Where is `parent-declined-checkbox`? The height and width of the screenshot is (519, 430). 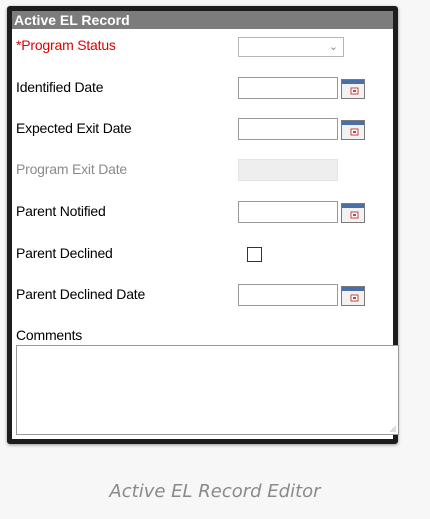
parent-declined-checkbox is located at coordinates (254, 254).